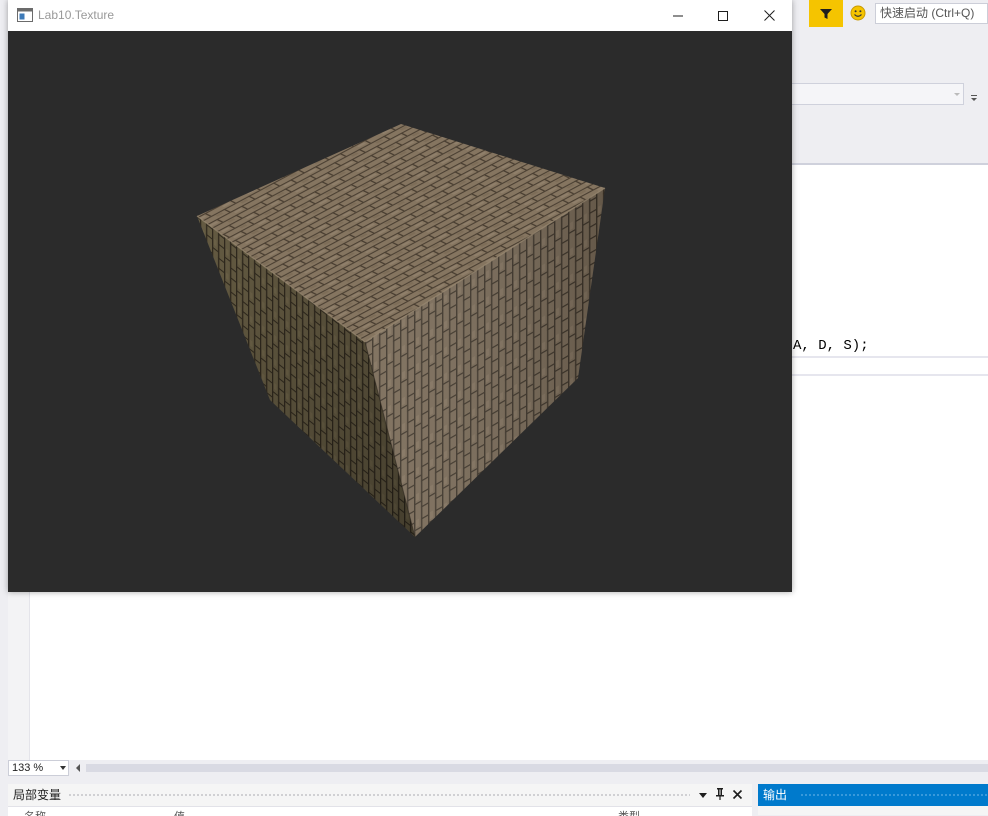  What do you see at coordinates (878, 94) in the screenshot?
I see `navigation-dropdown` at bounding box center [878, 94].